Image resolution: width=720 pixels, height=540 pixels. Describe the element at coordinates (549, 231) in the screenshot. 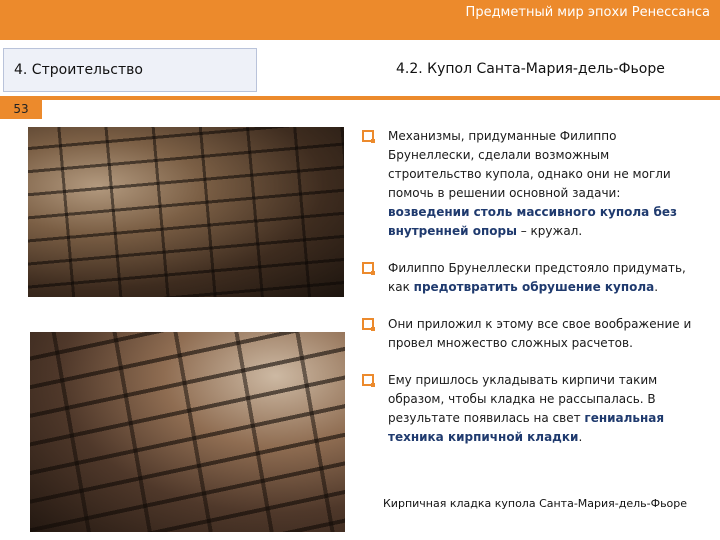

I see `bullet-text: – кружал.` at that location.